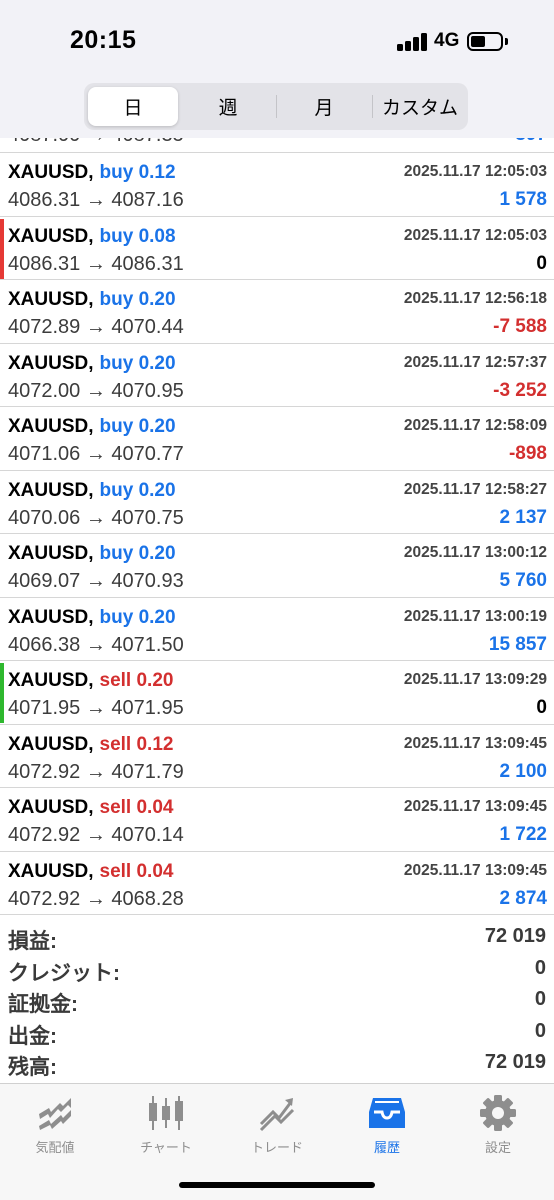 The width and height of the screenshot is (554, 1200). What do you see at coordinates (166, 1147) in the screenshot?
I see `tab-label: チャート` at bounding box center [166, 1147].